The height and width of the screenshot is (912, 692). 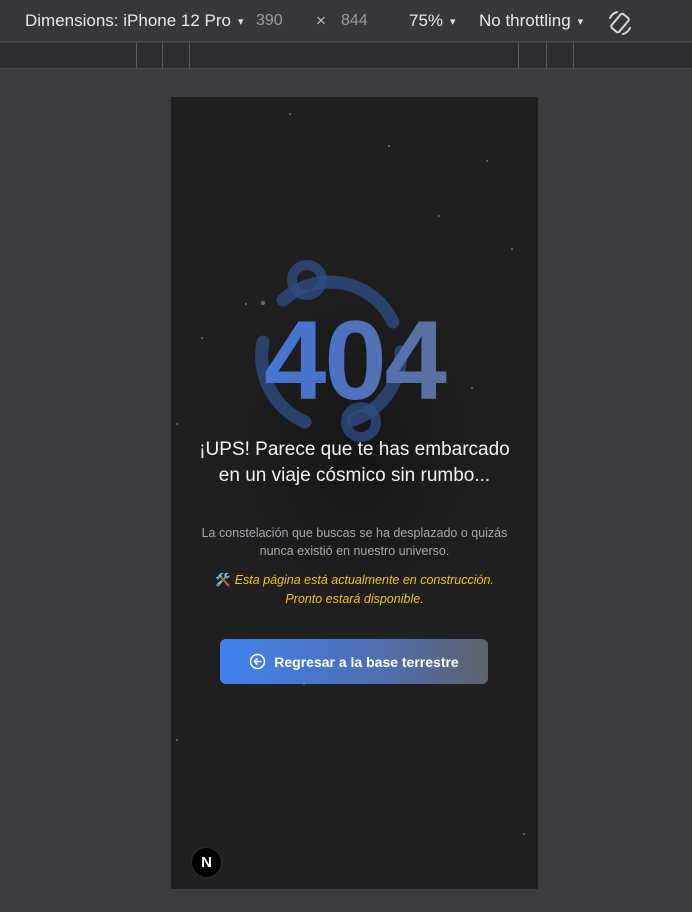 I want to click on tools-icon: 🛠️, so click(x=223, y=580).